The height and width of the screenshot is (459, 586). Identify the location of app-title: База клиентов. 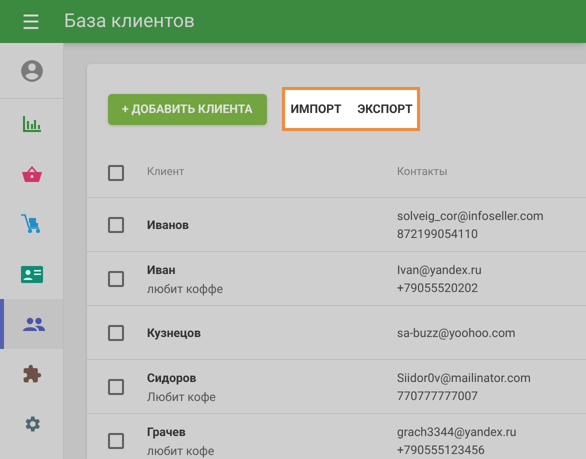
(129, 21).